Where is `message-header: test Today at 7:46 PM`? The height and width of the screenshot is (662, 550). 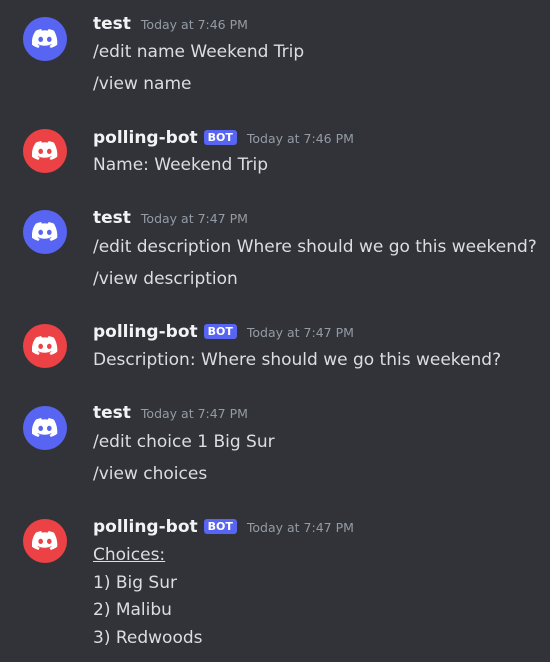 message-header: test Today at 7:46 PM is located at coordinates (170, 24).